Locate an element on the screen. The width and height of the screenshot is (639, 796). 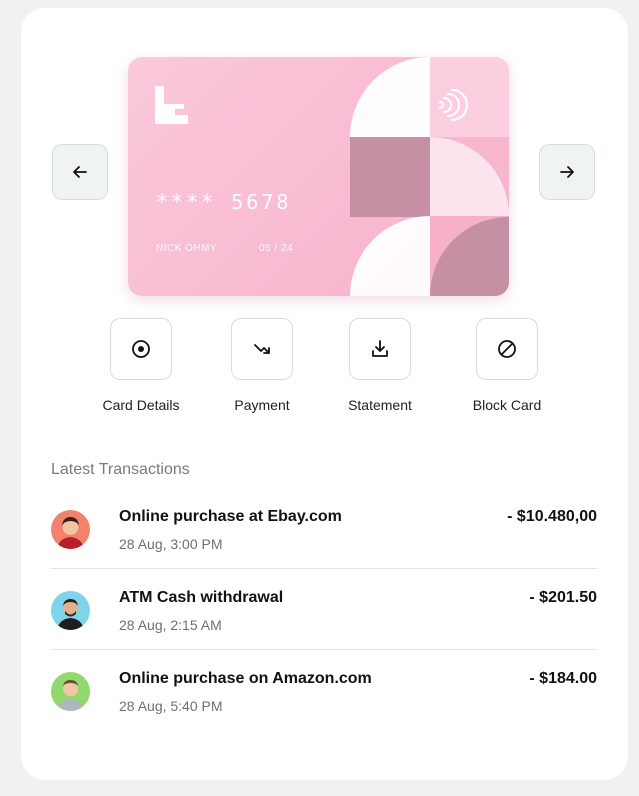
card-number: **** 5678 is located at coordinates (224, 202).